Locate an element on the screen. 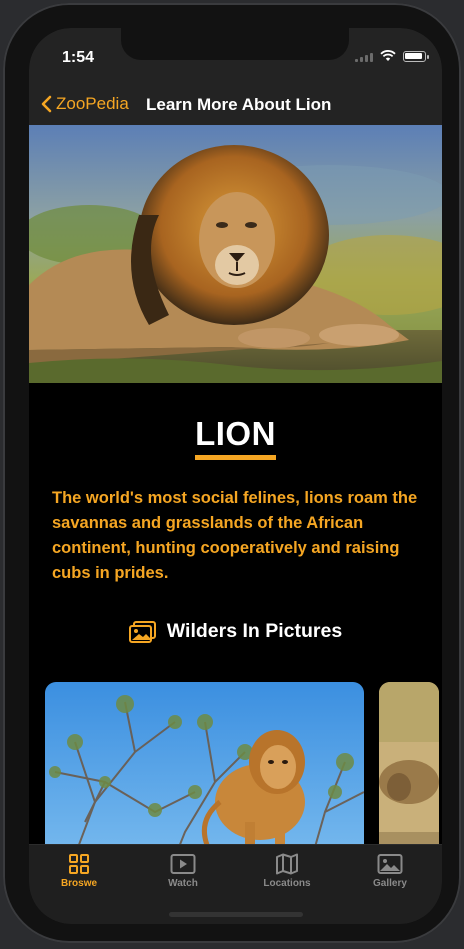 The width and height of the screenshot is (464, 949). title-underline is located at coordinates (235, 457).